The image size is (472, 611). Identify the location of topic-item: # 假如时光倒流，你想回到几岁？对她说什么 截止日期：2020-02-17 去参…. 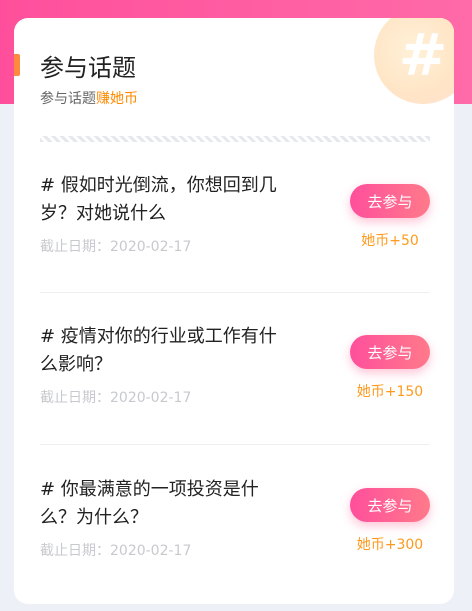
(235, 222).